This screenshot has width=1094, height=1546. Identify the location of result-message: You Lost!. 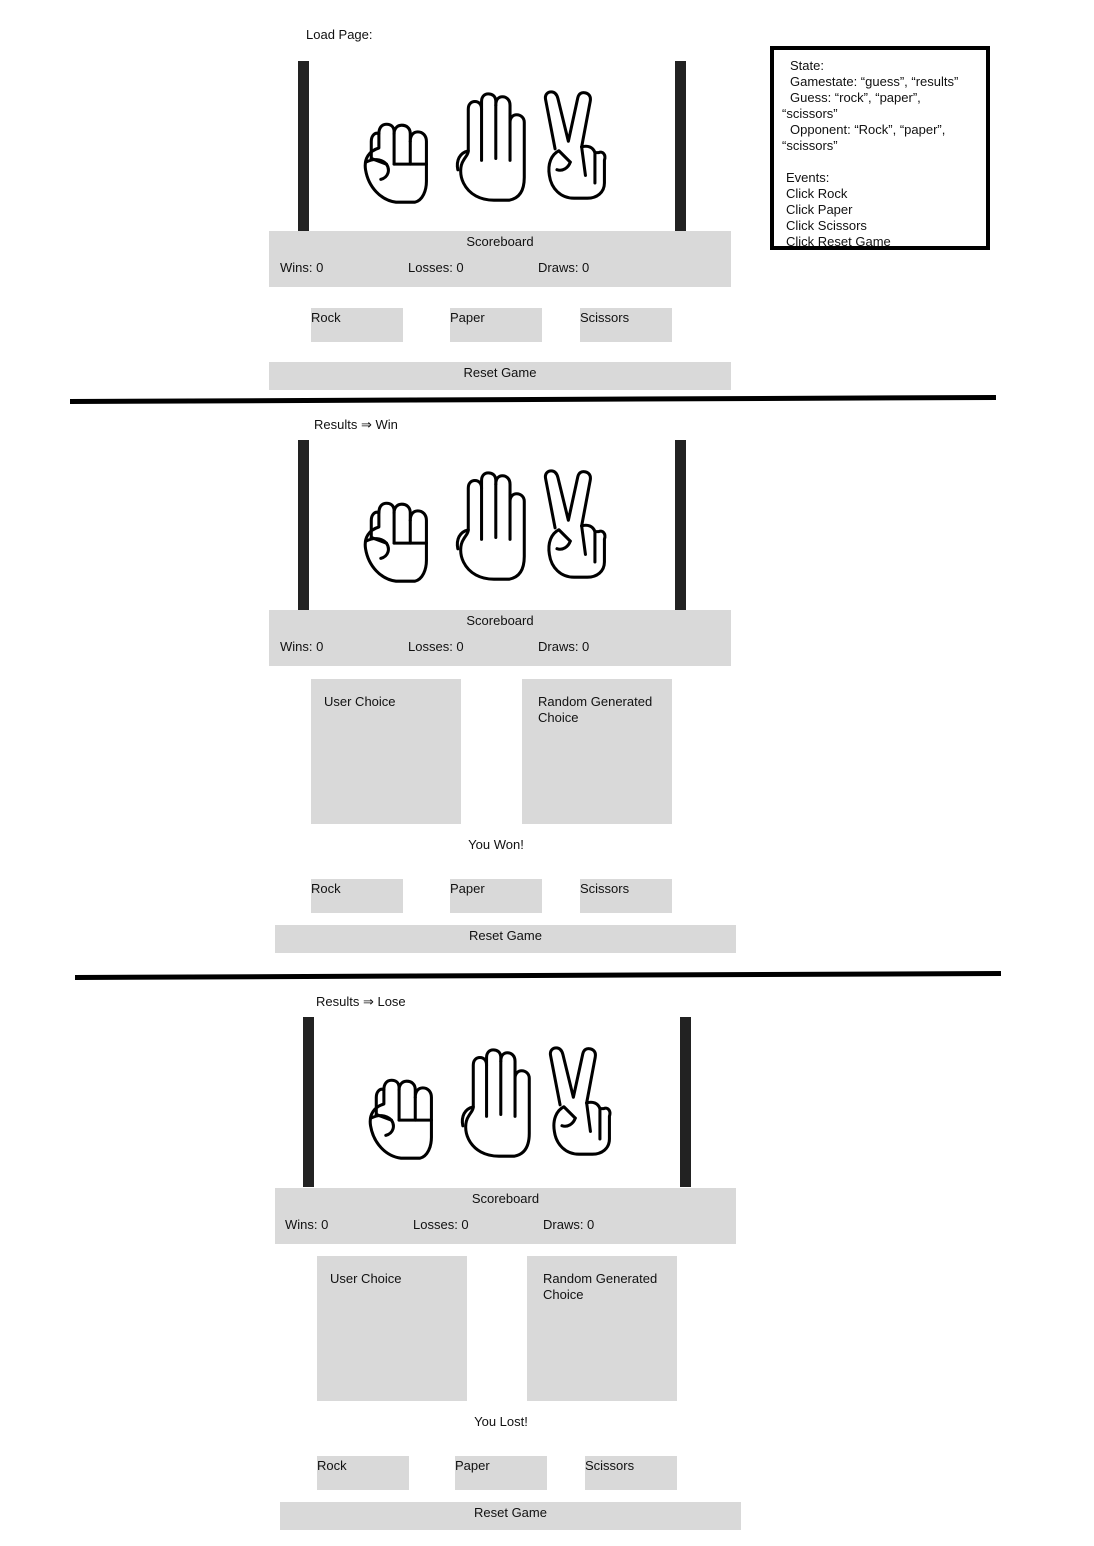
(501, 1421).